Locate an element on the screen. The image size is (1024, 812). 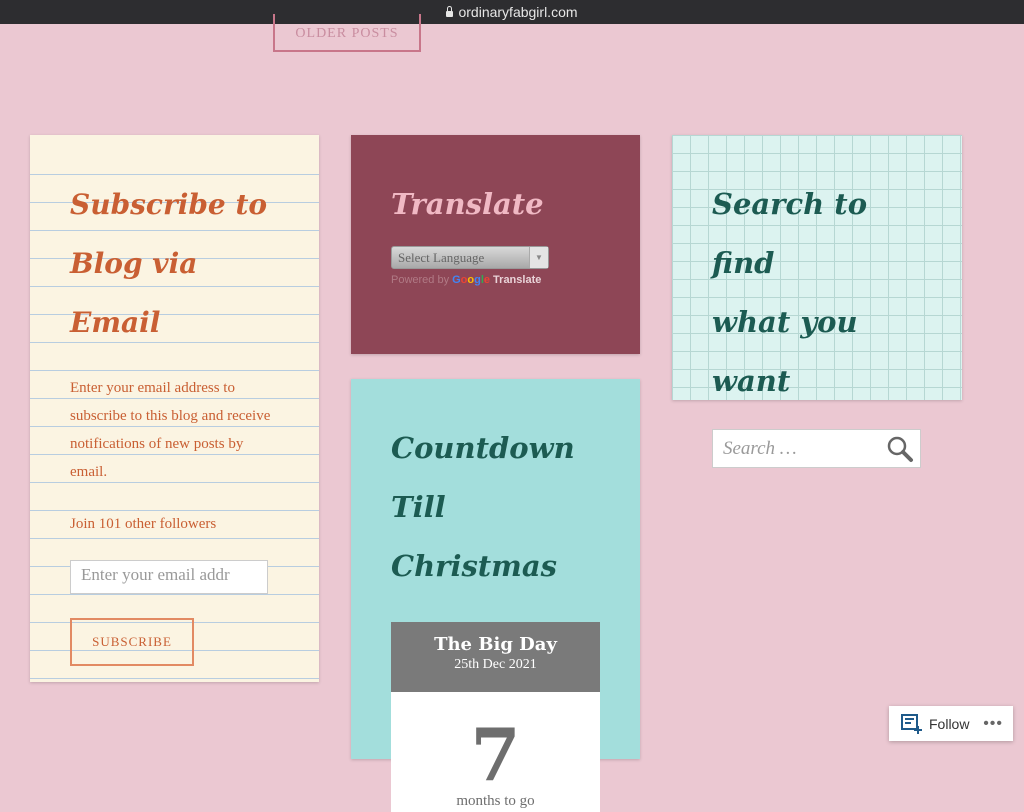
countdown-header: The Big Day 25th Dec 2021 is located at coordinates (495, 657).